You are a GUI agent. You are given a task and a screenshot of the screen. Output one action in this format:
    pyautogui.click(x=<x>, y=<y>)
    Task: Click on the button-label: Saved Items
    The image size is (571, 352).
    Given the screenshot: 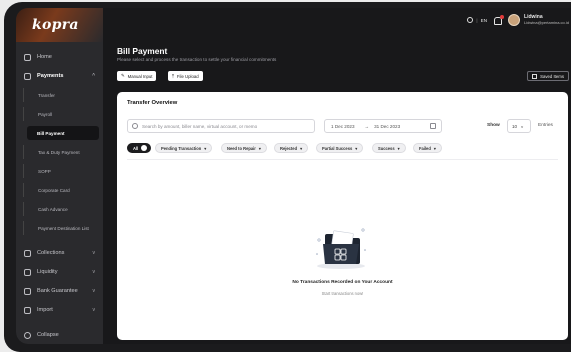 What is the action you would take?
    pyautogui.click(x=552, y=76)
    